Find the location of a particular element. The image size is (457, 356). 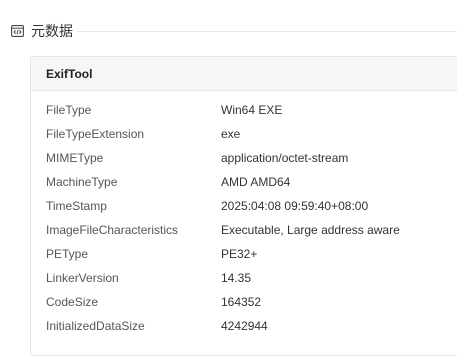

metadata-value: 4242944 is located at coordinates (244, 326).